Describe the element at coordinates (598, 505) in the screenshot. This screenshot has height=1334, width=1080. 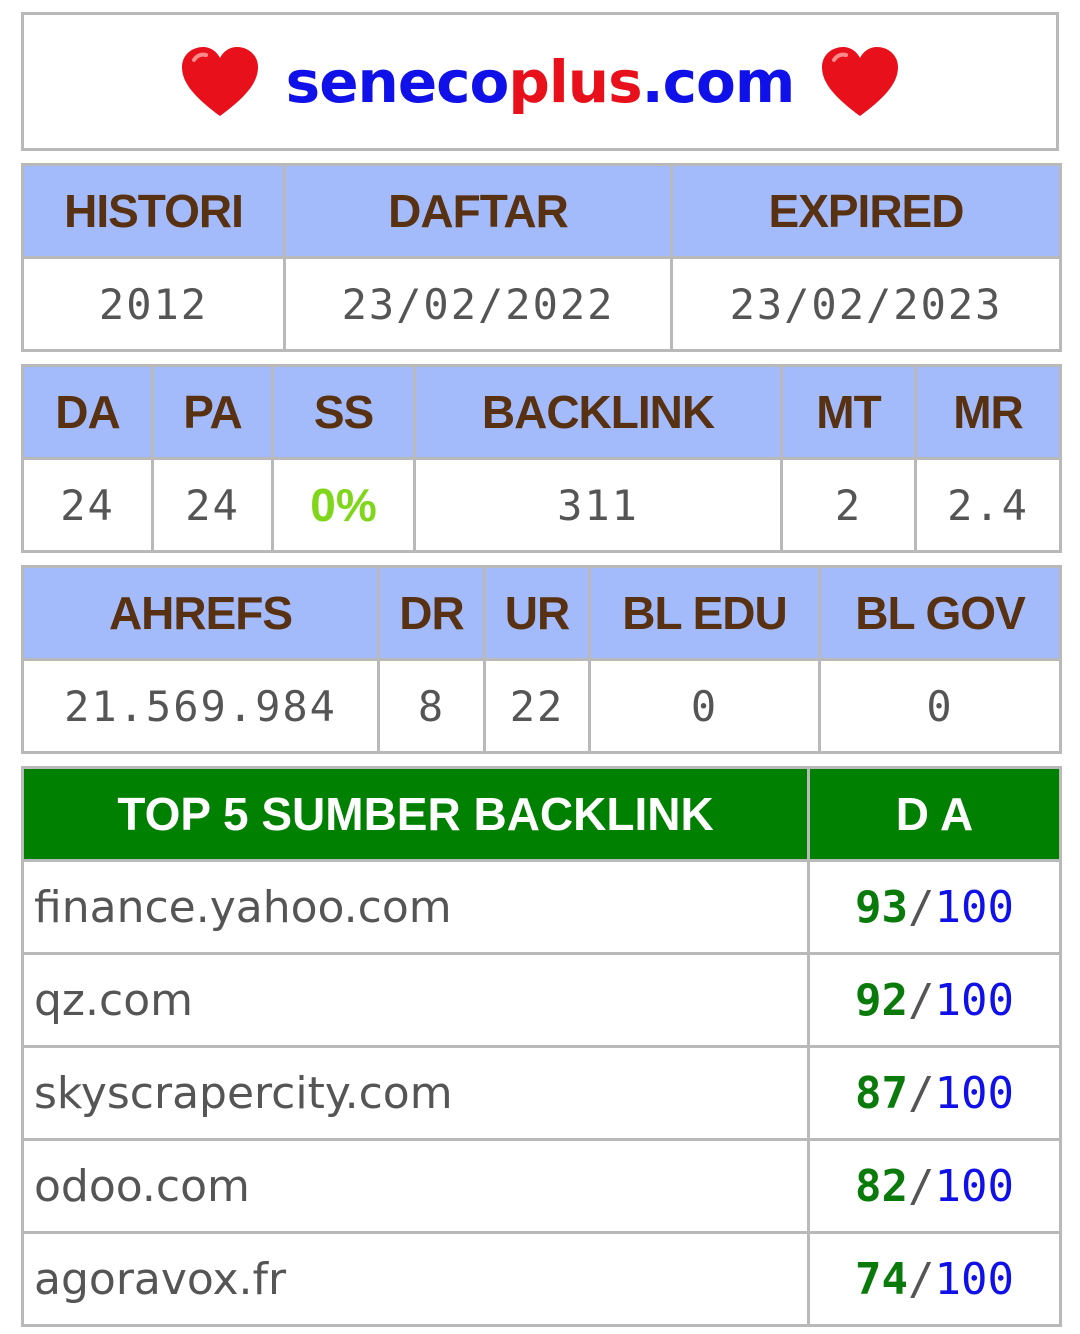
I see `value-backlink: 311` at that location.